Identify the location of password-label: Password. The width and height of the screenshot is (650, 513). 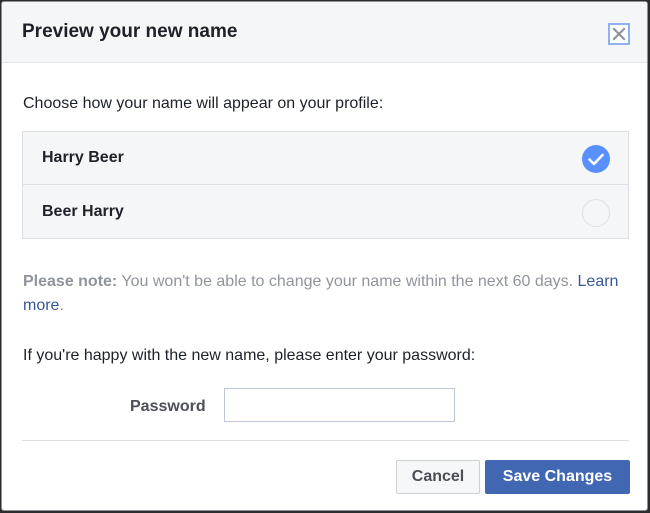
(168, 406).